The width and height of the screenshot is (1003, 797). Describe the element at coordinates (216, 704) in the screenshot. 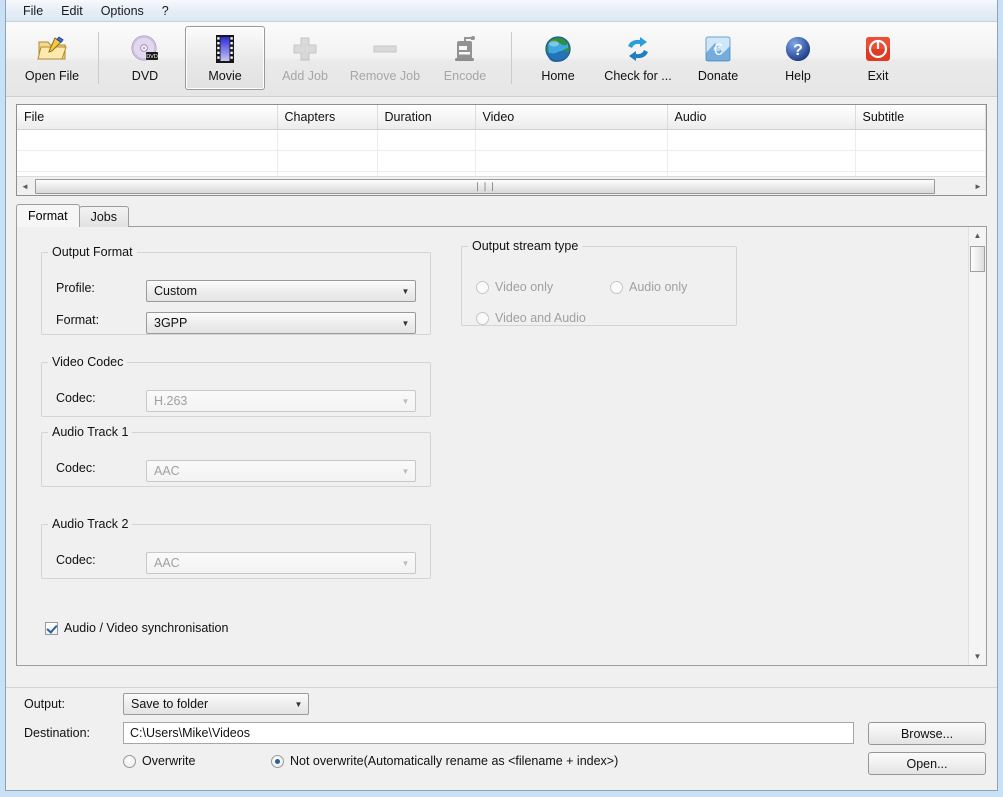

I see `output-mode-combobox: Save to folder ▼` at that location.